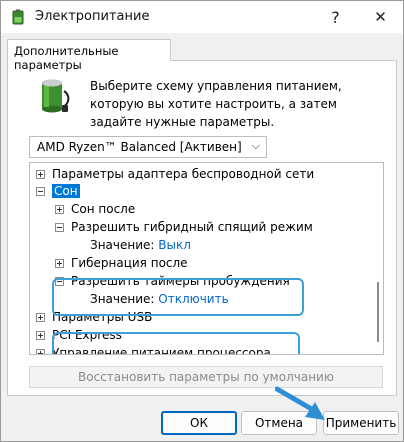 The width and height of the screenshot is (404, 442). What do you see at coordinates (183, 174) in the screenshot?
I see `tree-item-label: Параметры адаптера беспроводной сети` at bounding box center [183, 174].